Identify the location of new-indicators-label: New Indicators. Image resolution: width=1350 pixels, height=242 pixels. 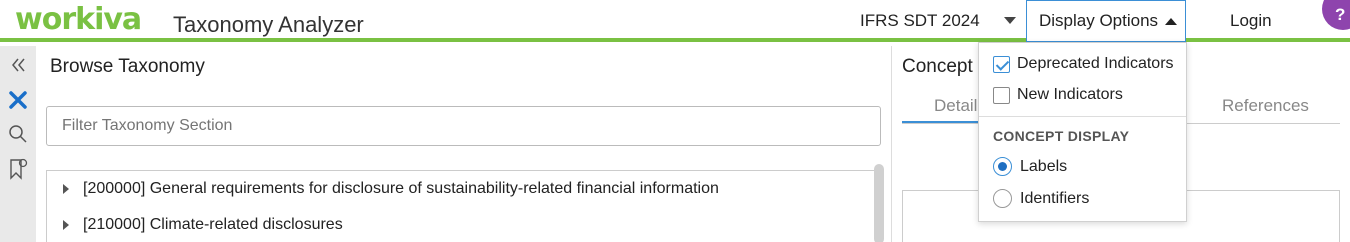
(1070, 94).